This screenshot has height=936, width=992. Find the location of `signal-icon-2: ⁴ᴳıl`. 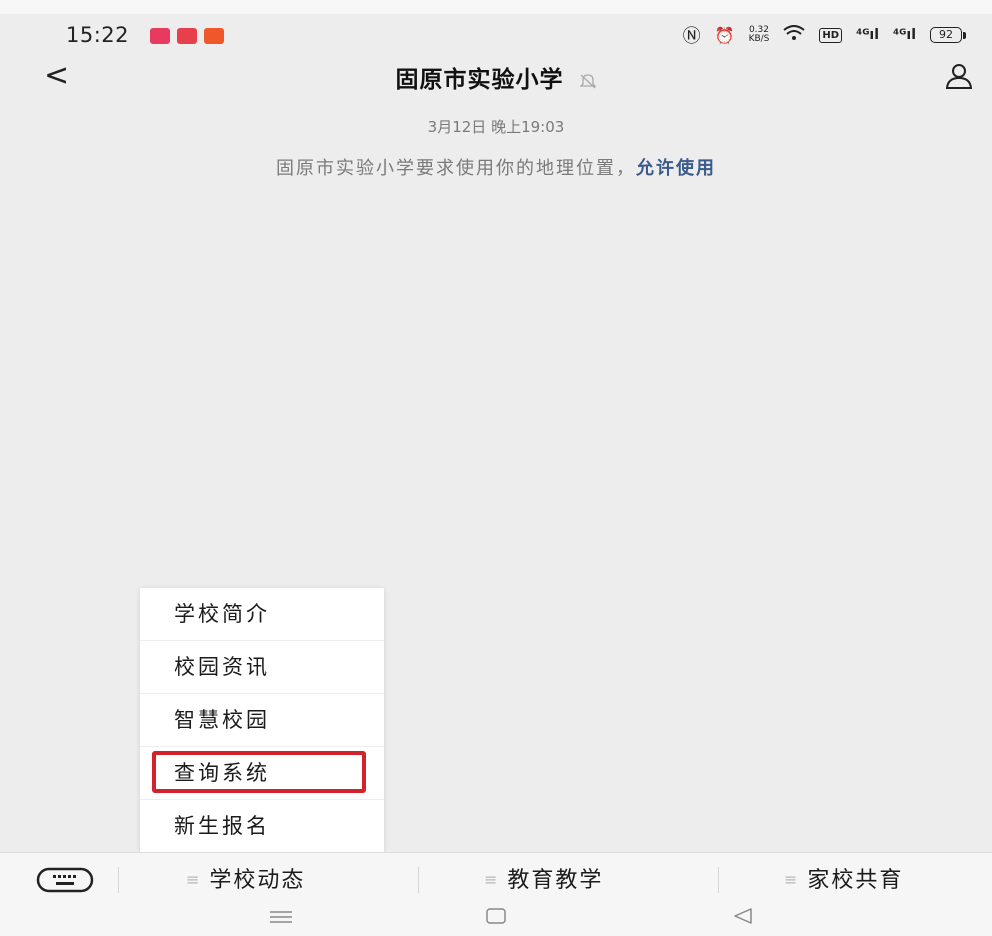

signal-icon-2: ⁴ᴳıl is located at coordinates (904, 35).